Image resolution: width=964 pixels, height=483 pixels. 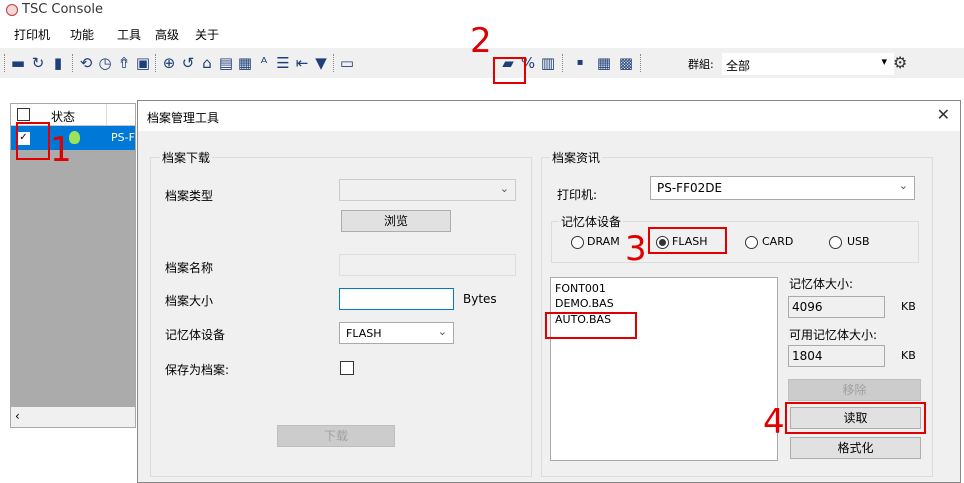 I want to click on file-type-select: ⌄, so click(x=427, y=190).